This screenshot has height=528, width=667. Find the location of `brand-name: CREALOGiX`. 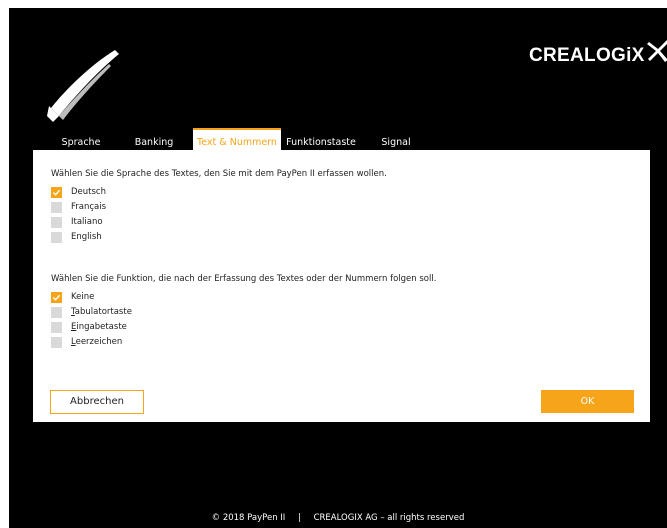

brand-name: CREALOGiX is located at coordinates (587, 55).